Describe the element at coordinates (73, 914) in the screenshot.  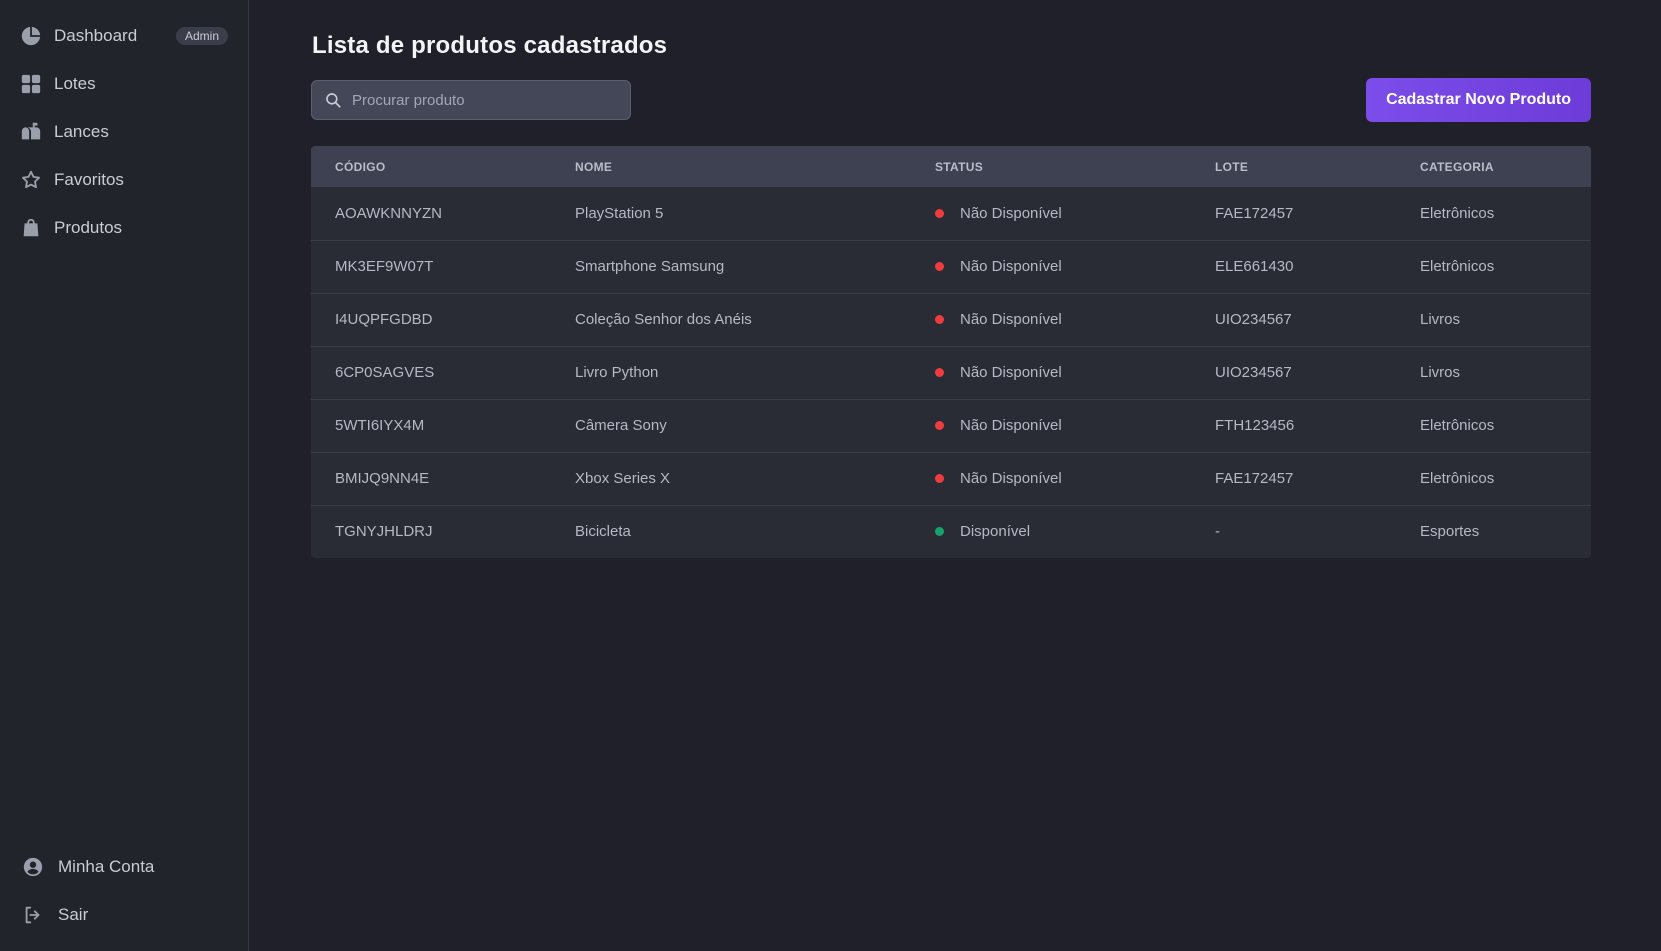
I see `sidebar-item-label: Sair` at that location.